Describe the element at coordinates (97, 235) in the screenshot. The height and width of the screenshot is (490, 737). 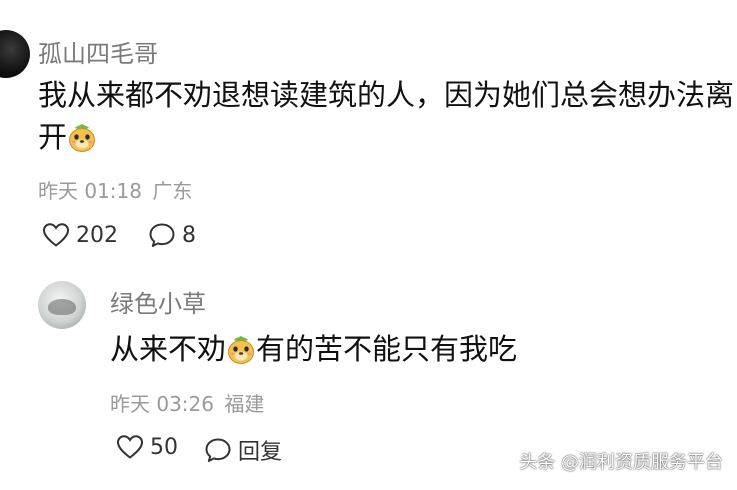
I see `like-count: 202` at that location.